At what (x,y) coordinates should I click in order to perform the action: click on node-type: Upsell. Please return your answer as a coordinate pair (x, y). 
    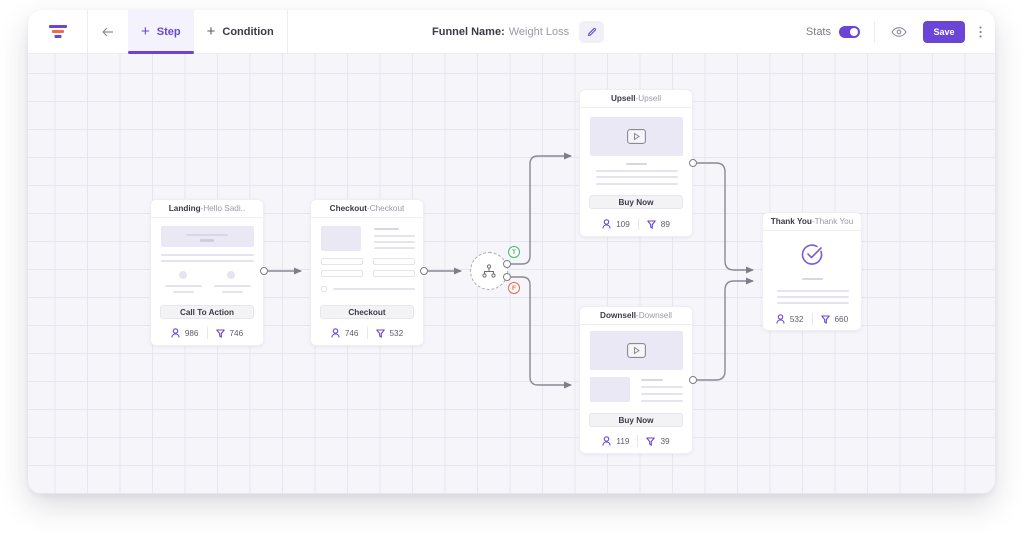
    Looking at the image, I should click on (623, 98).